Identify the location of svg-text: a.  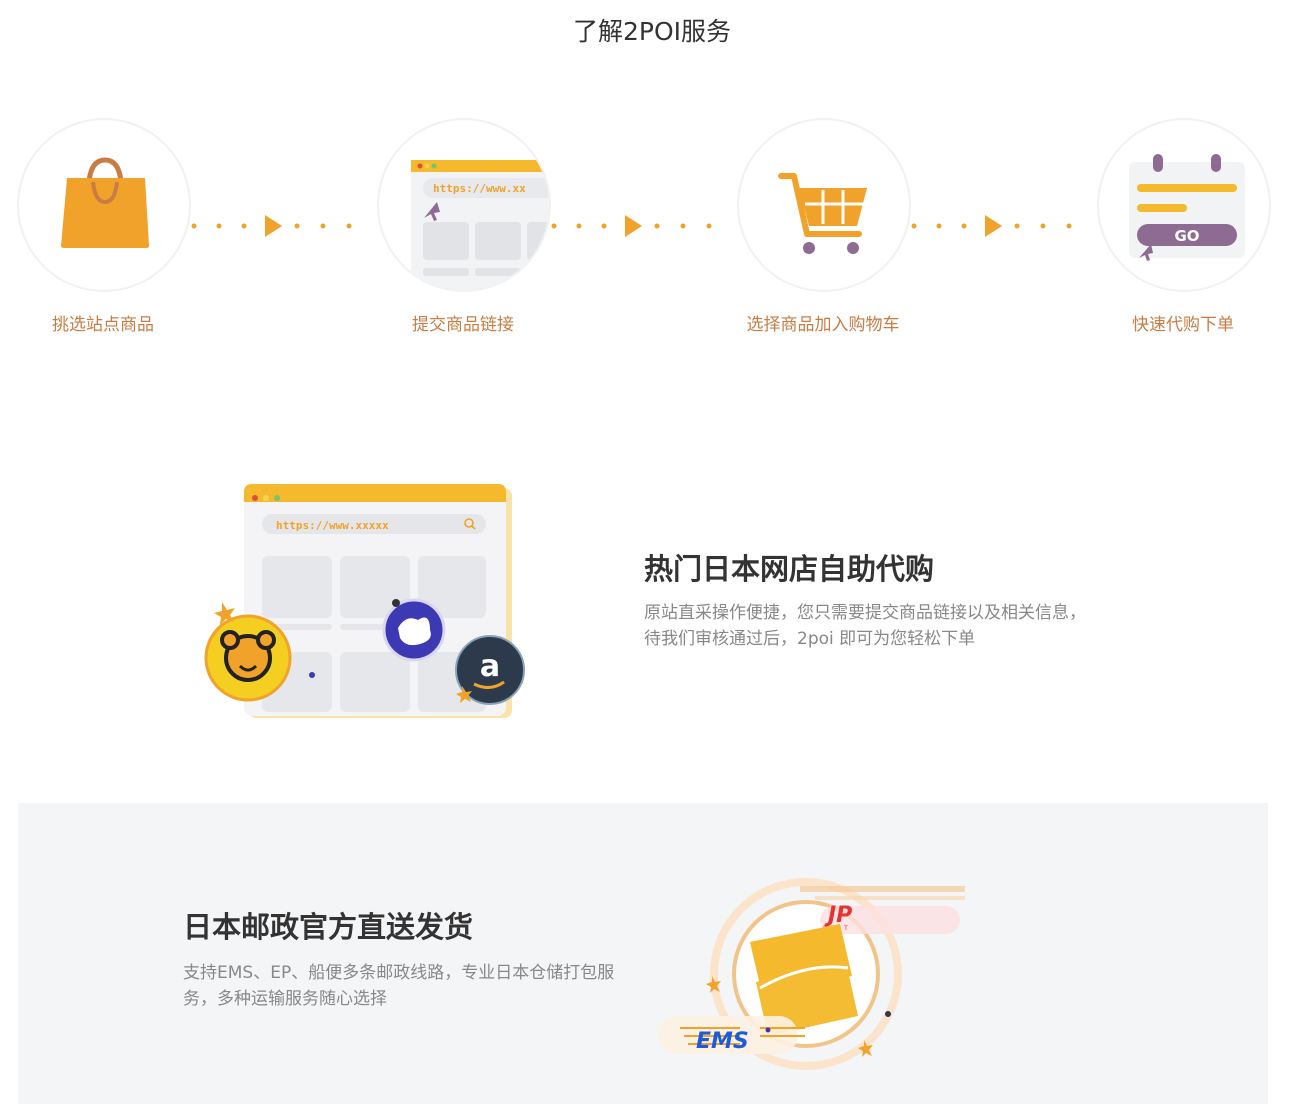
(490, 666).